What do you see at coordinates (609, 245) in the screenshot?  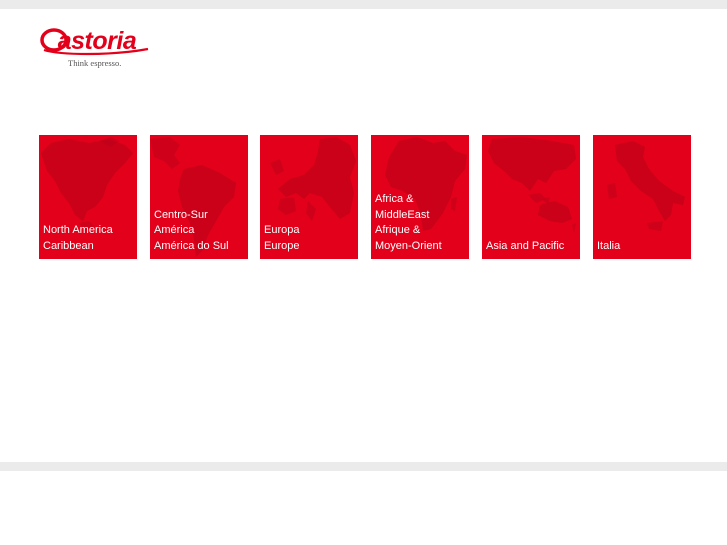 I see `region-label-italia: Italia` at bounding box center [609, 245].